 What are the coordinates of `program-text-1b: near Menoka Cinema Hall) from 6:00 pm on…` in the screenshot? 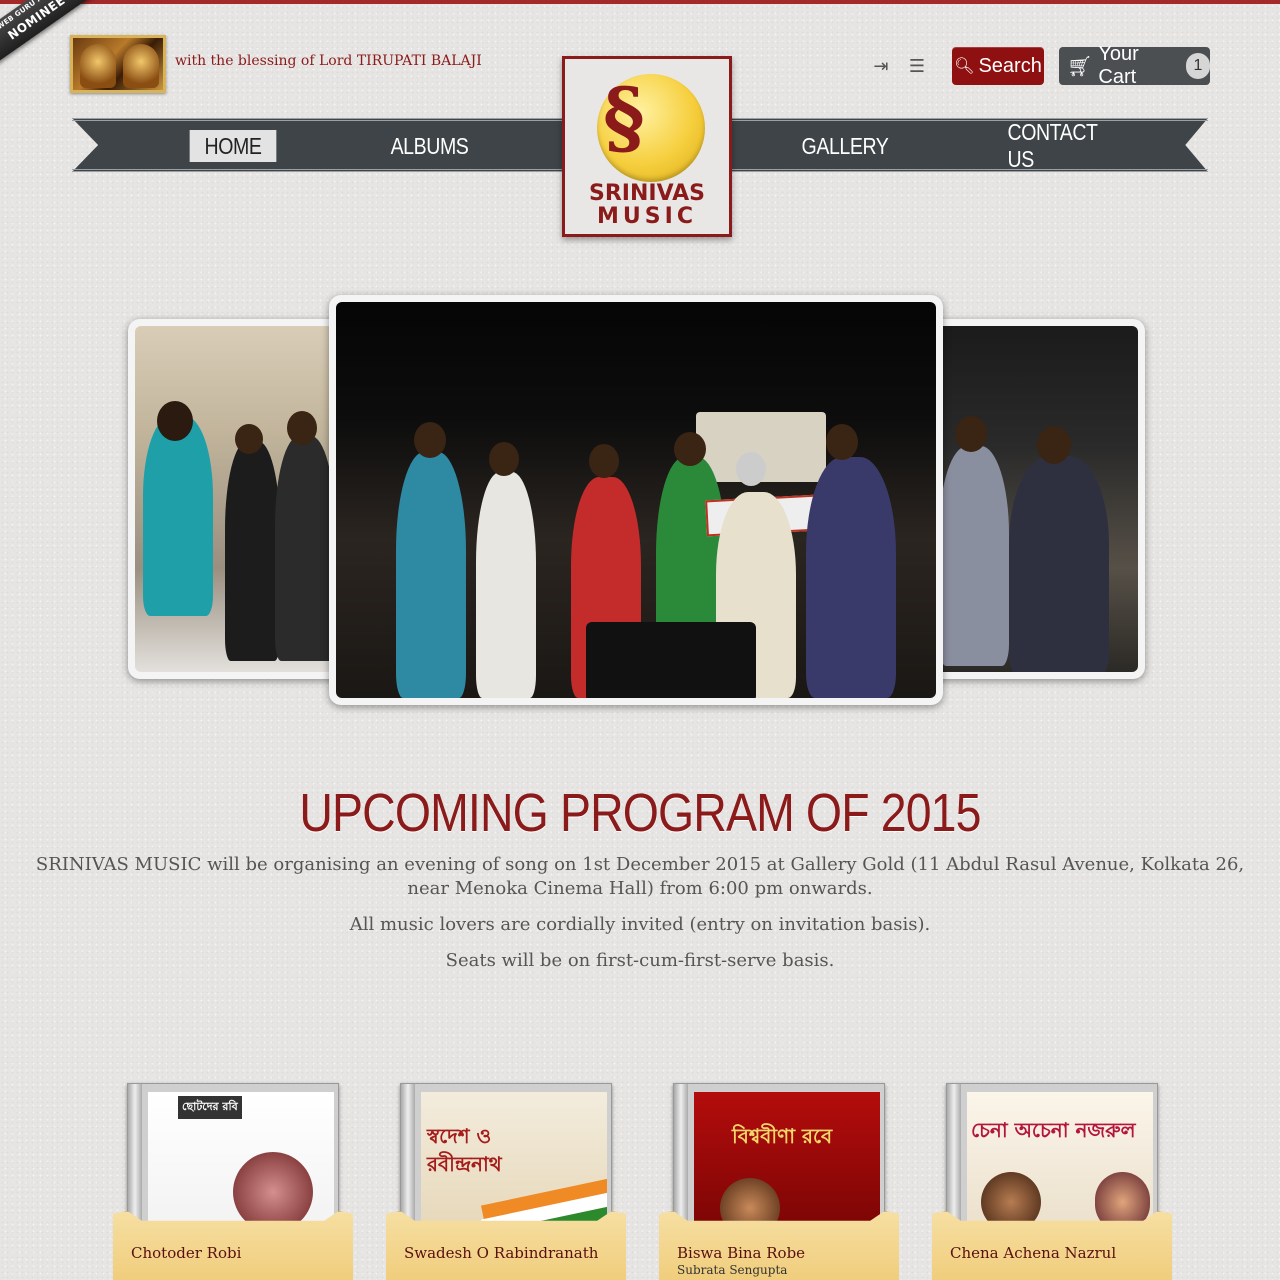 It's located at (640, 888).